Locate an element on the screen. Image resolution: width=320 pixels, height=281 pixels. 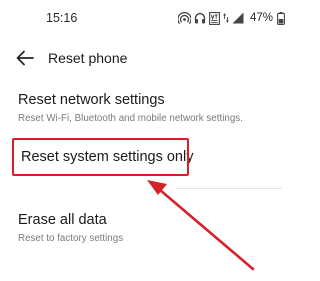
data-arrows-icon is located at coordinates (226, 18).